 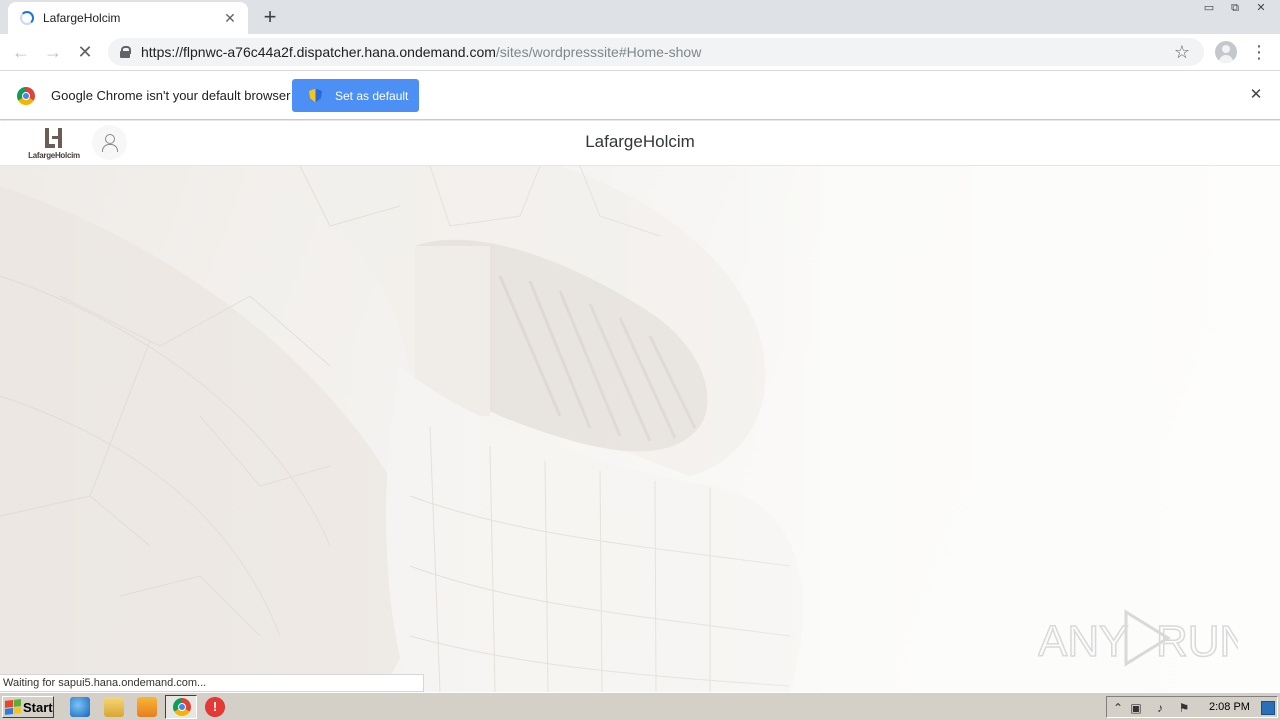 What do you see at coordinates (372, 95) in the screenshot?
I see `set-as-default-label: Set as default` at bounding box center [372, 95].